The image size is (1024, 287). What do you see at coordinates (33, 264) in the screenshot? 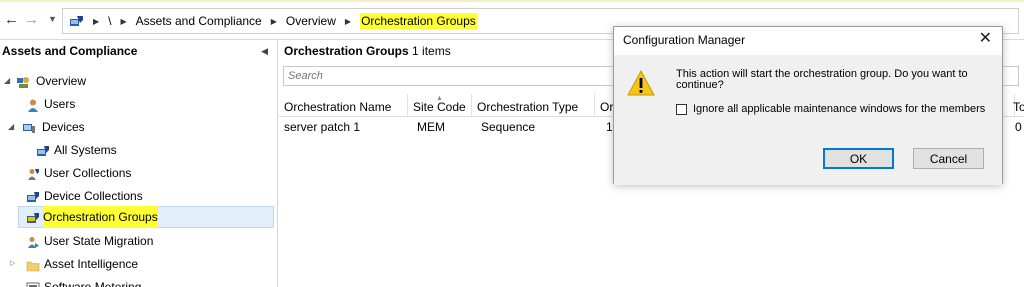
I see `folder-icon` at bounding box center [33, 264].